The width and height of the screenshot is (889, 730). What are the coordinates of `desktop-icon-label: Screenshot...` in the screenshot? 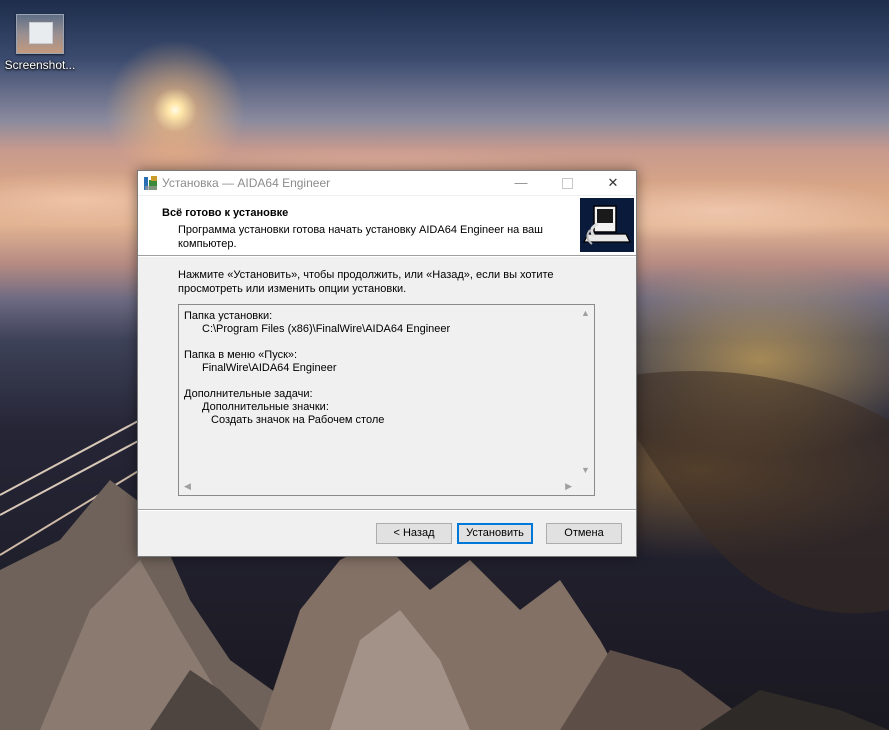 It's located at (40, 65).